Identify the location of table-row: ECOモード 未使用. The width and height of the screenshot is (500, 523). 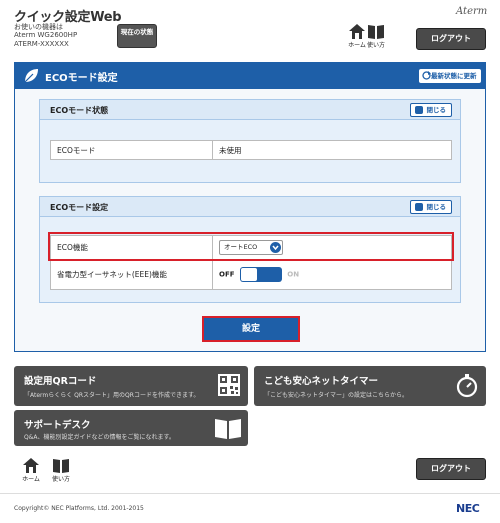
(251, 150).